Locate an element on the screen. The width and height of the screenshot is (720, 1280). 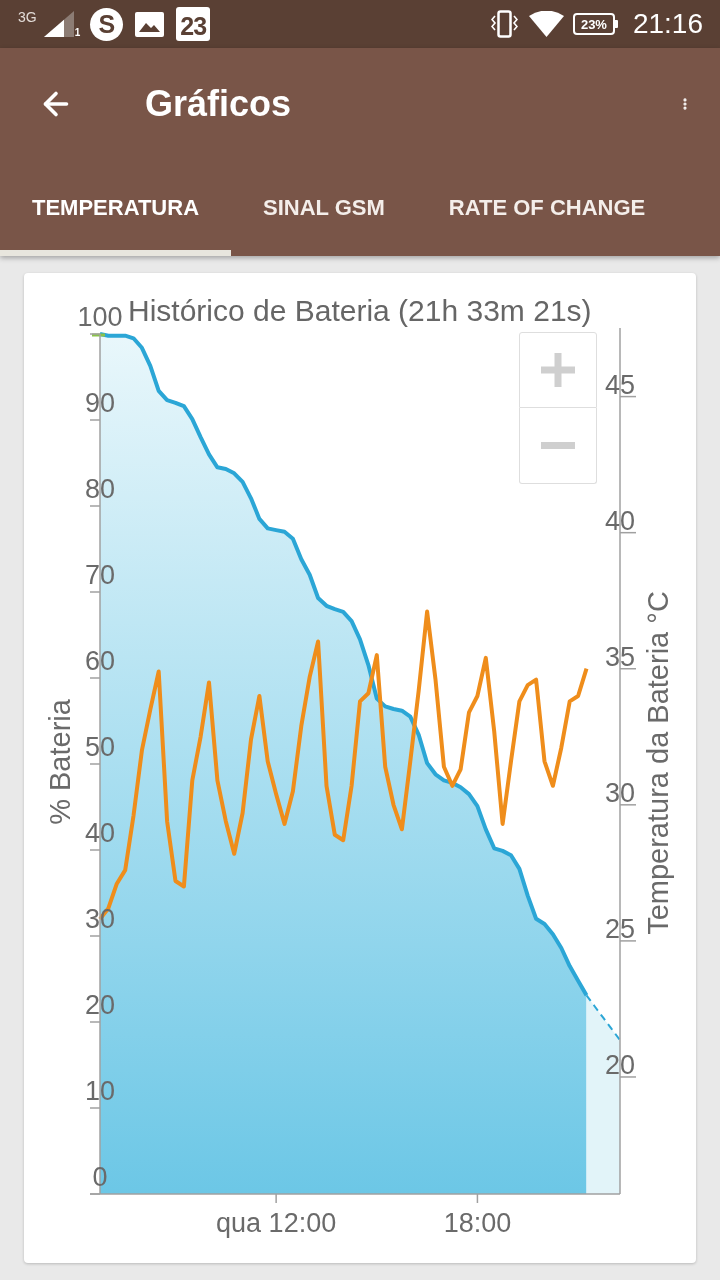
battery-indicator: 23% is located at coordinates (595, 24).